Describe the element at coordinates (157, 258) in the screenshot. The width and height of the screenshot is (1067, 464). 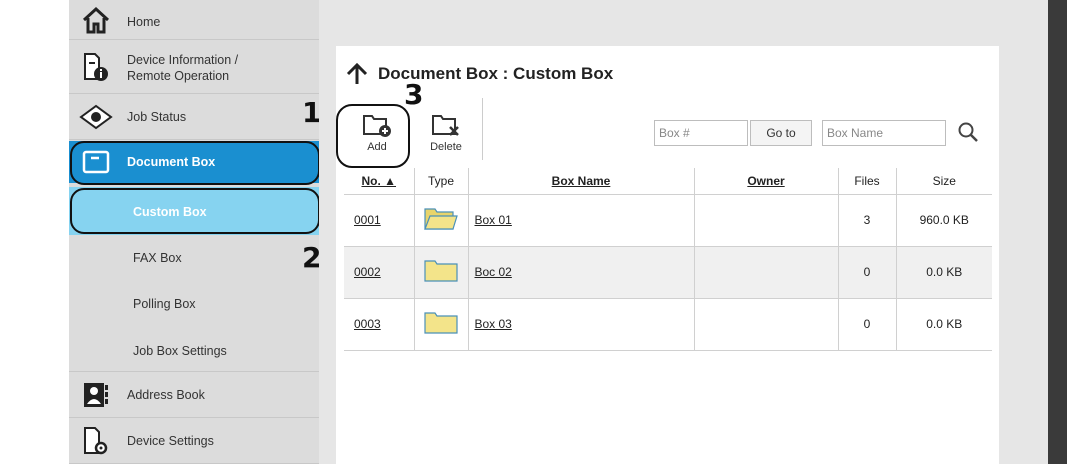
I see `sidebar-item-label: FAX Box` at that location.